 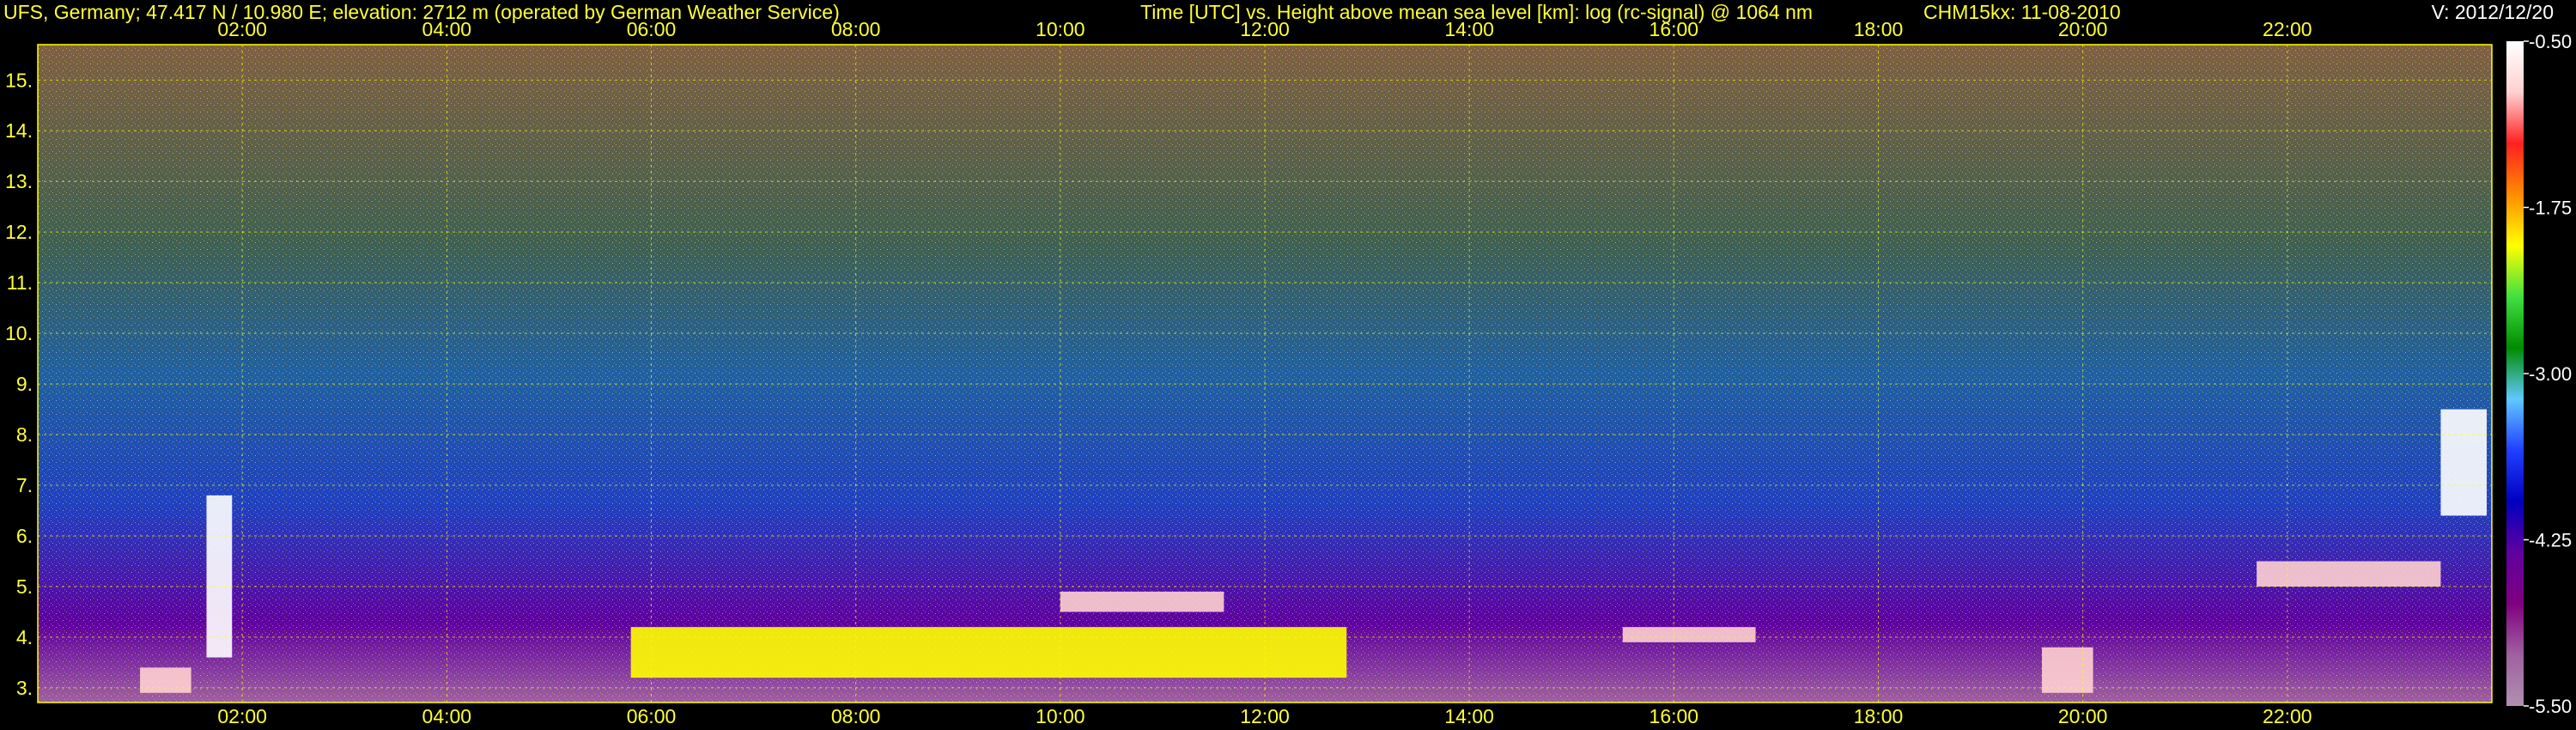 What do you see at coordinates (856, 29) in the screenshot?
I see `x-tick-label-top: 08:00` at bounding box center [856, 29].